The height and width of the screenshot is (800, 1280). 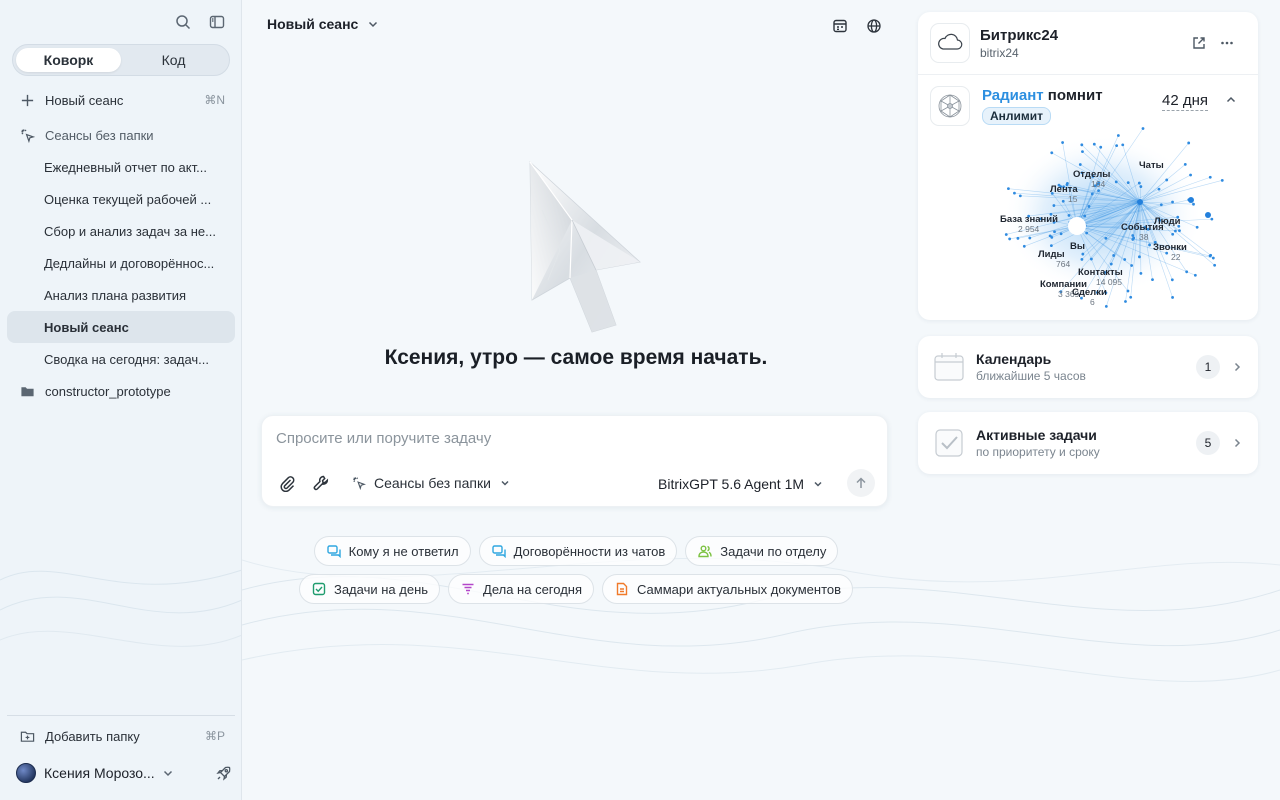 I want to click on add-folder-label: Добавить папку, so click(x=92, y=736).